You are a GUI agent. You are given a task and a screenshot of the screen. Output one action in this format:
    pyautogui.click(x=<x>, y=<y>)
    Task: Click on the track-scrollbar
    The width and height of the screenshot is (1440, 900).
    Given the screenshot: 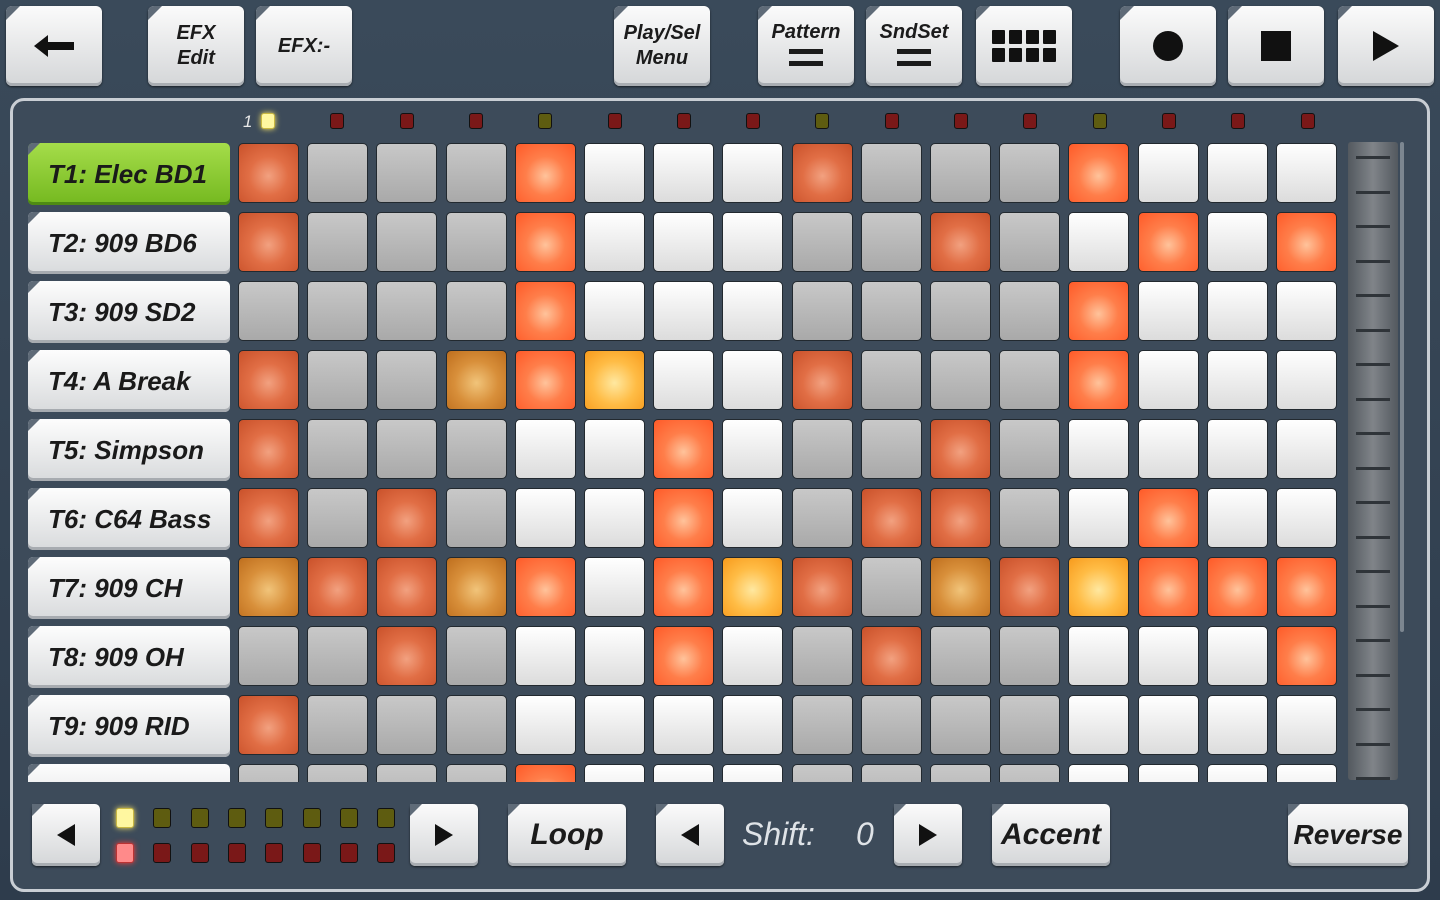 What is the action you would take?
    pyautogui.click(x=1376, y=461)
    